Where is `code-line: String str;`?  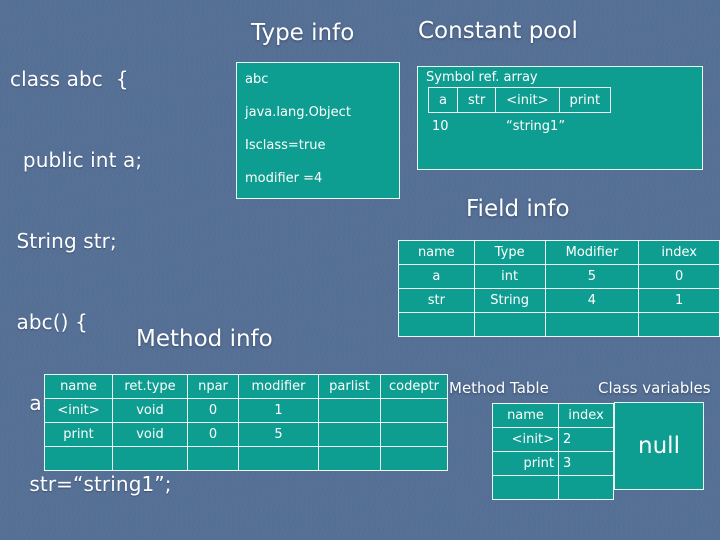
code-line: String str; is located at coordinates (63, 241).